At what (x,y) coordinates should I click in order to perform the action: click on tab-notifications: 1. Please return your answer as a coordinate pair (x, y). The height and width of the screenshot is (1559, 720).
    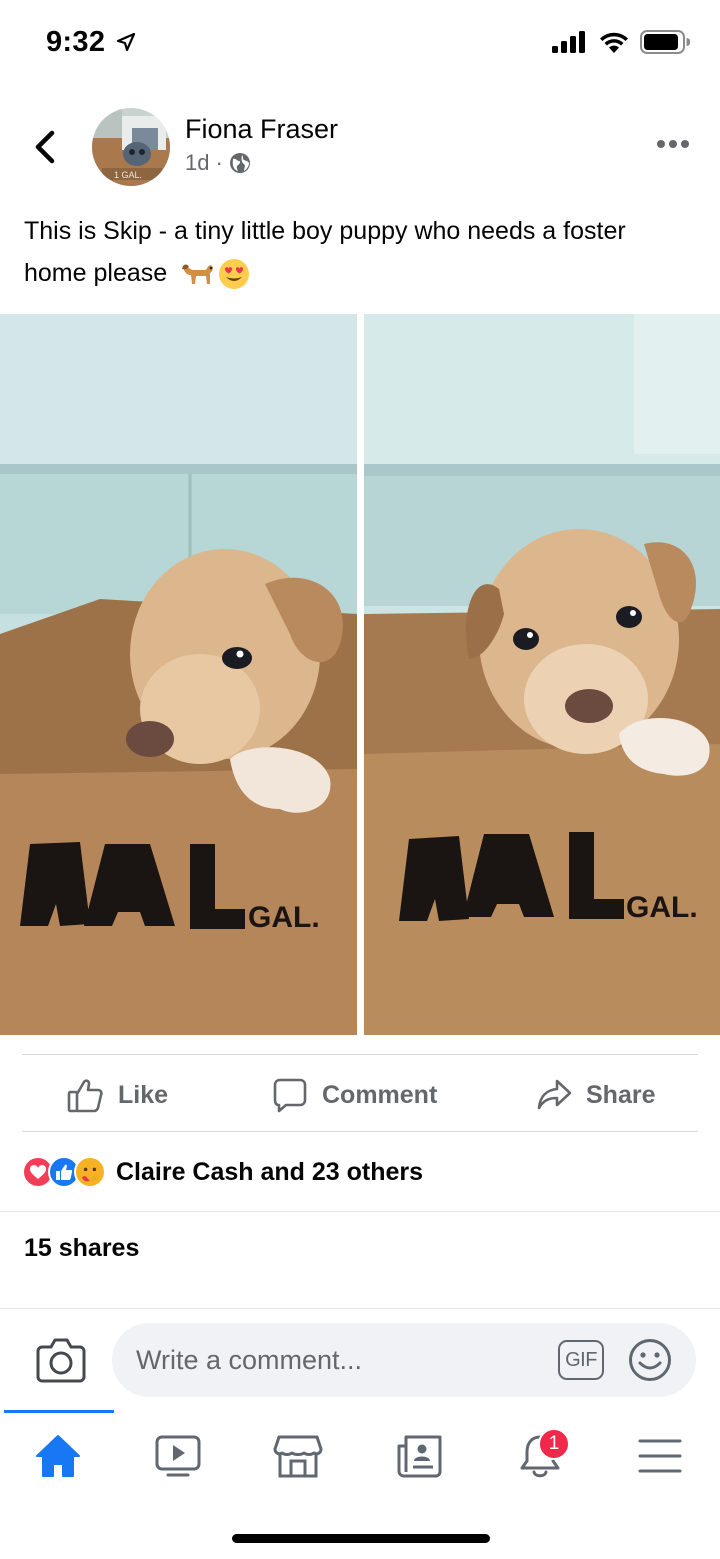
    Looking at the image, I should click on (540, 1456).